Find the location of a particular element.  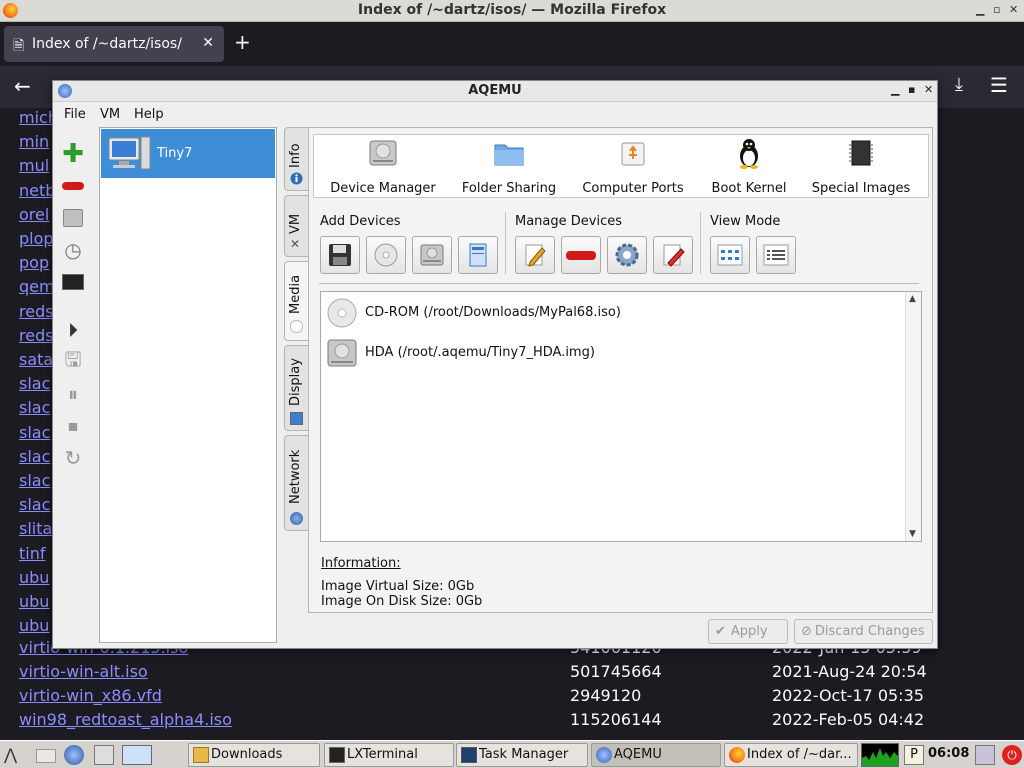

add-storage-button is located at coordinates (478, 255).